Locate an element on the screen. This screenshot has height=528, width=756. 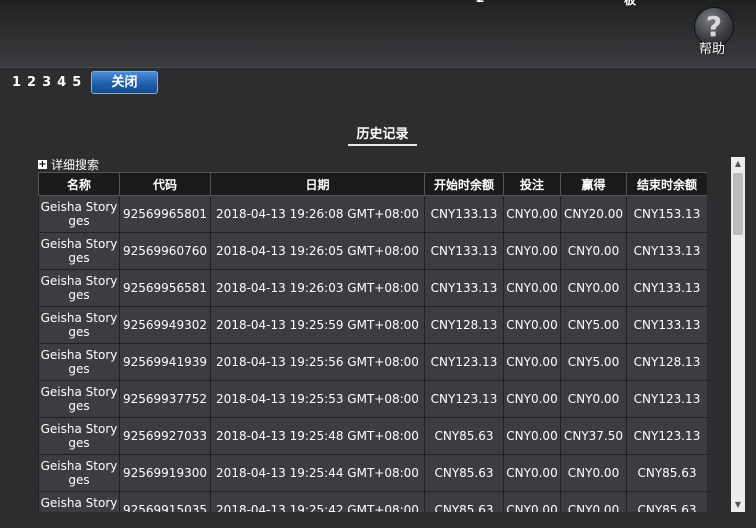
page-2: 2 is located at coordinates (31, 82).